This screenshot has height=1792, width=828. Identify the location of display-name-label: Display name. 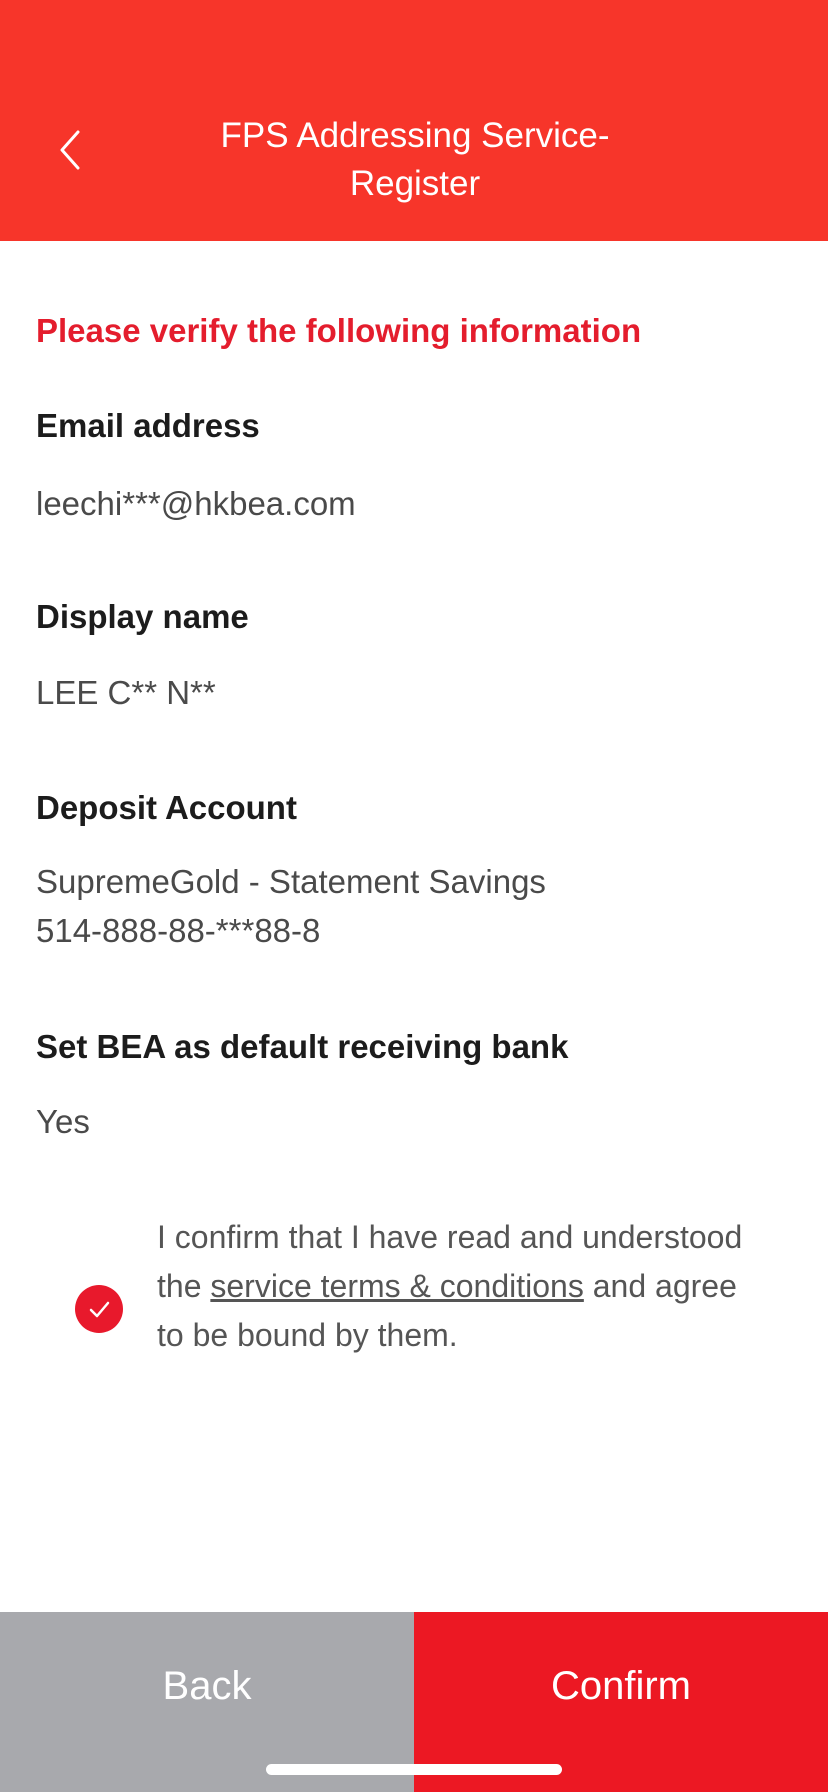
(142, 616).